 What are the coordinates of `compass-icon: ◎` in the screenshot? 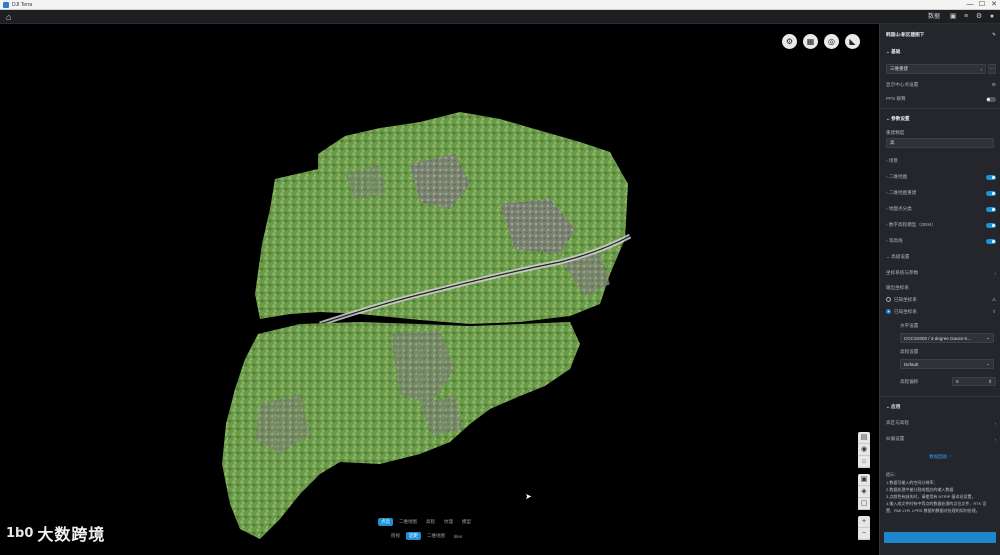 It's located at (831, 41).